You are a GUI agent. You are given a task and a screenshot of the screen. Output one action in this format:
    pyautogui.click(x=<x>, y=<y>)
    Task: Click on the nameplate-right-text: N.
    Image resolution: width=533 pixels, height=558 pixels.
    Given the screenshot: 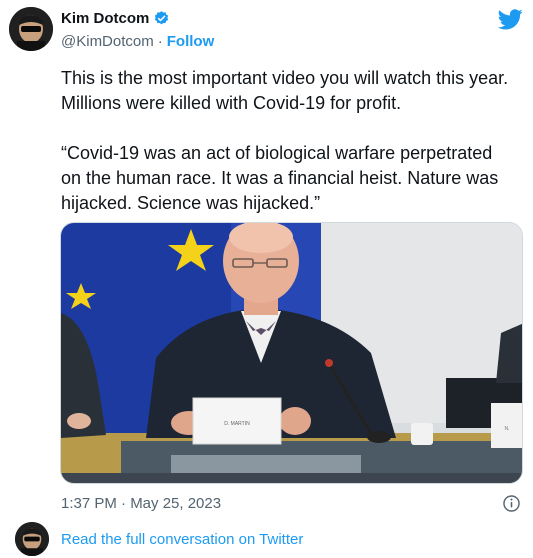 What is the action you would take?
    pyautogui.click(x=507, y=429)
    